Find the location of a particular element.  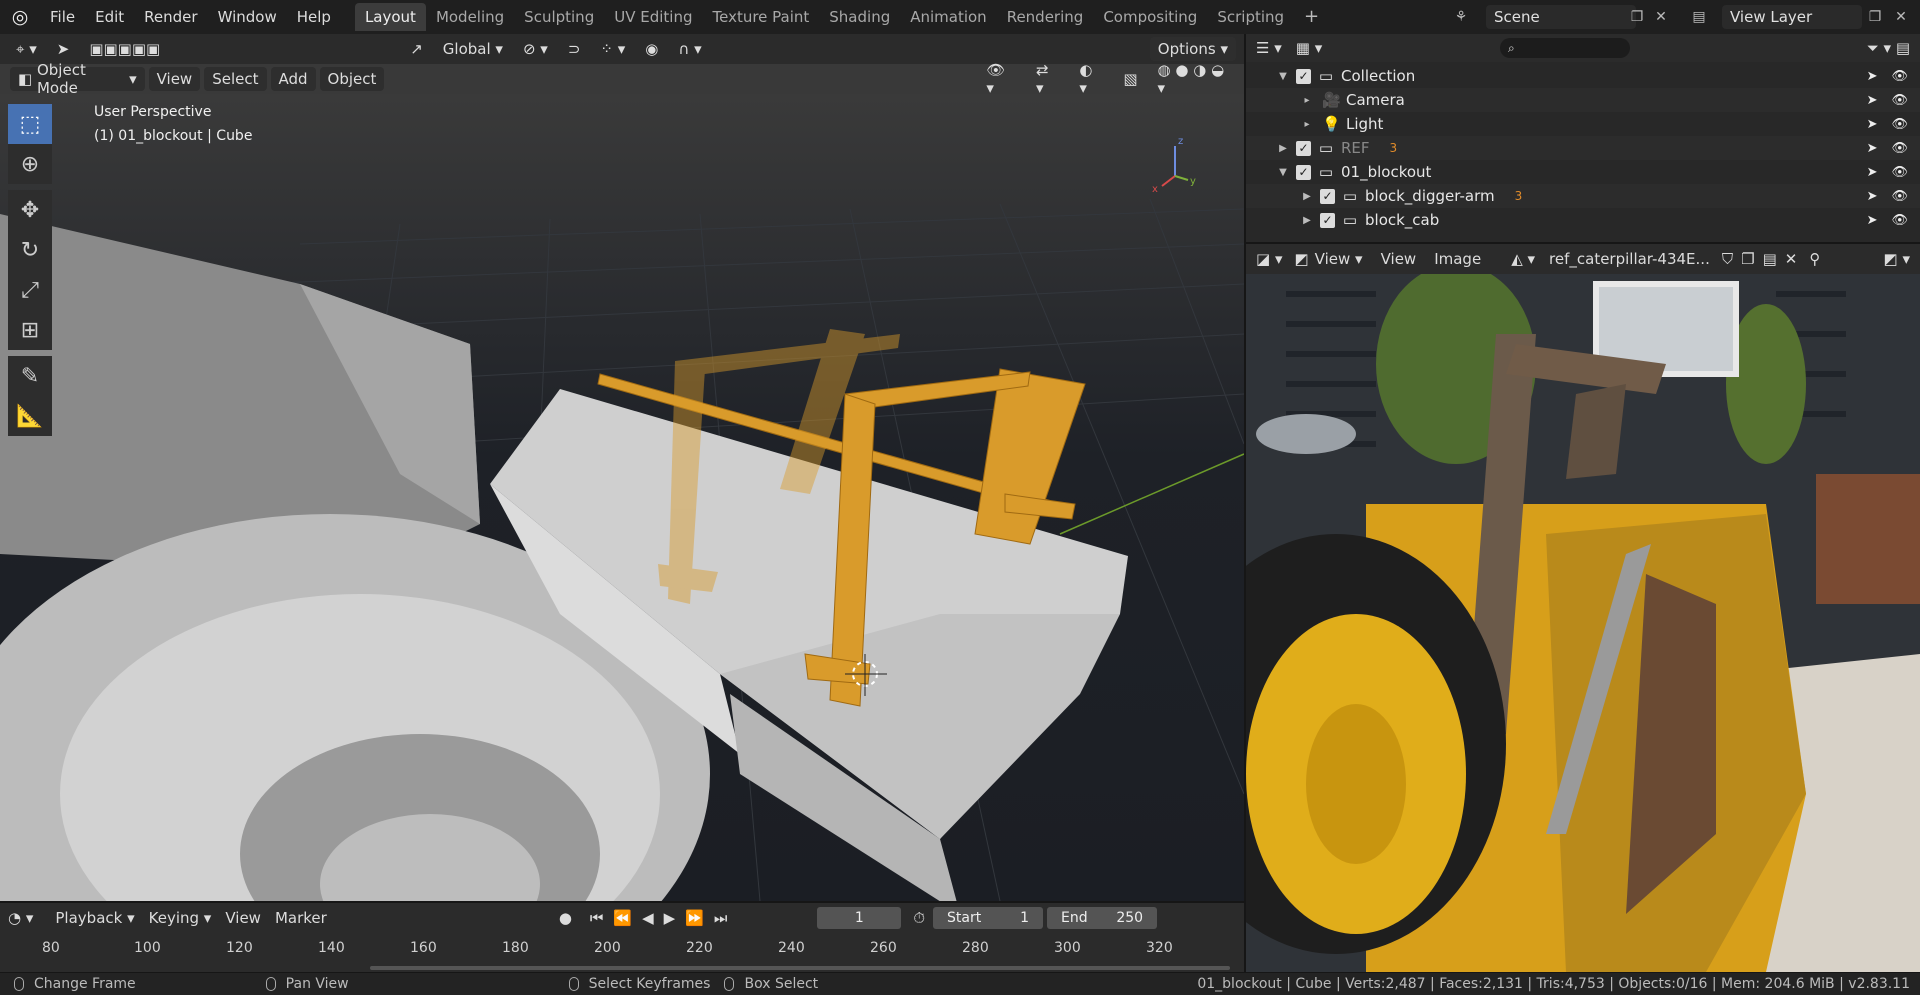

menu-add: Add is located at coordinates (293, 79).